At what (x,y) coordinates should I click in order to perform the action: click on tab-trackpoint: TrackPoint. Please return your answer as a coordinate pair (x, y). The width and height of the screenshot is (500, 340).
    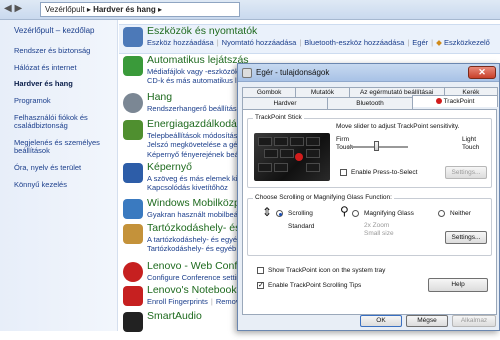
    Looking at the image, I should click on (455, 101).